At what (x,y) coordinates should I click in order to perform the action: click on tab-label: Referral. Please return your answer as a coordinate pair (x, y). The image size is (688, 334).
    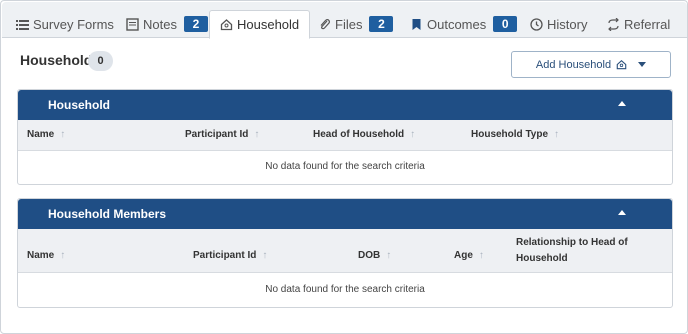
    Looking at the image, I should click on (647, 24).